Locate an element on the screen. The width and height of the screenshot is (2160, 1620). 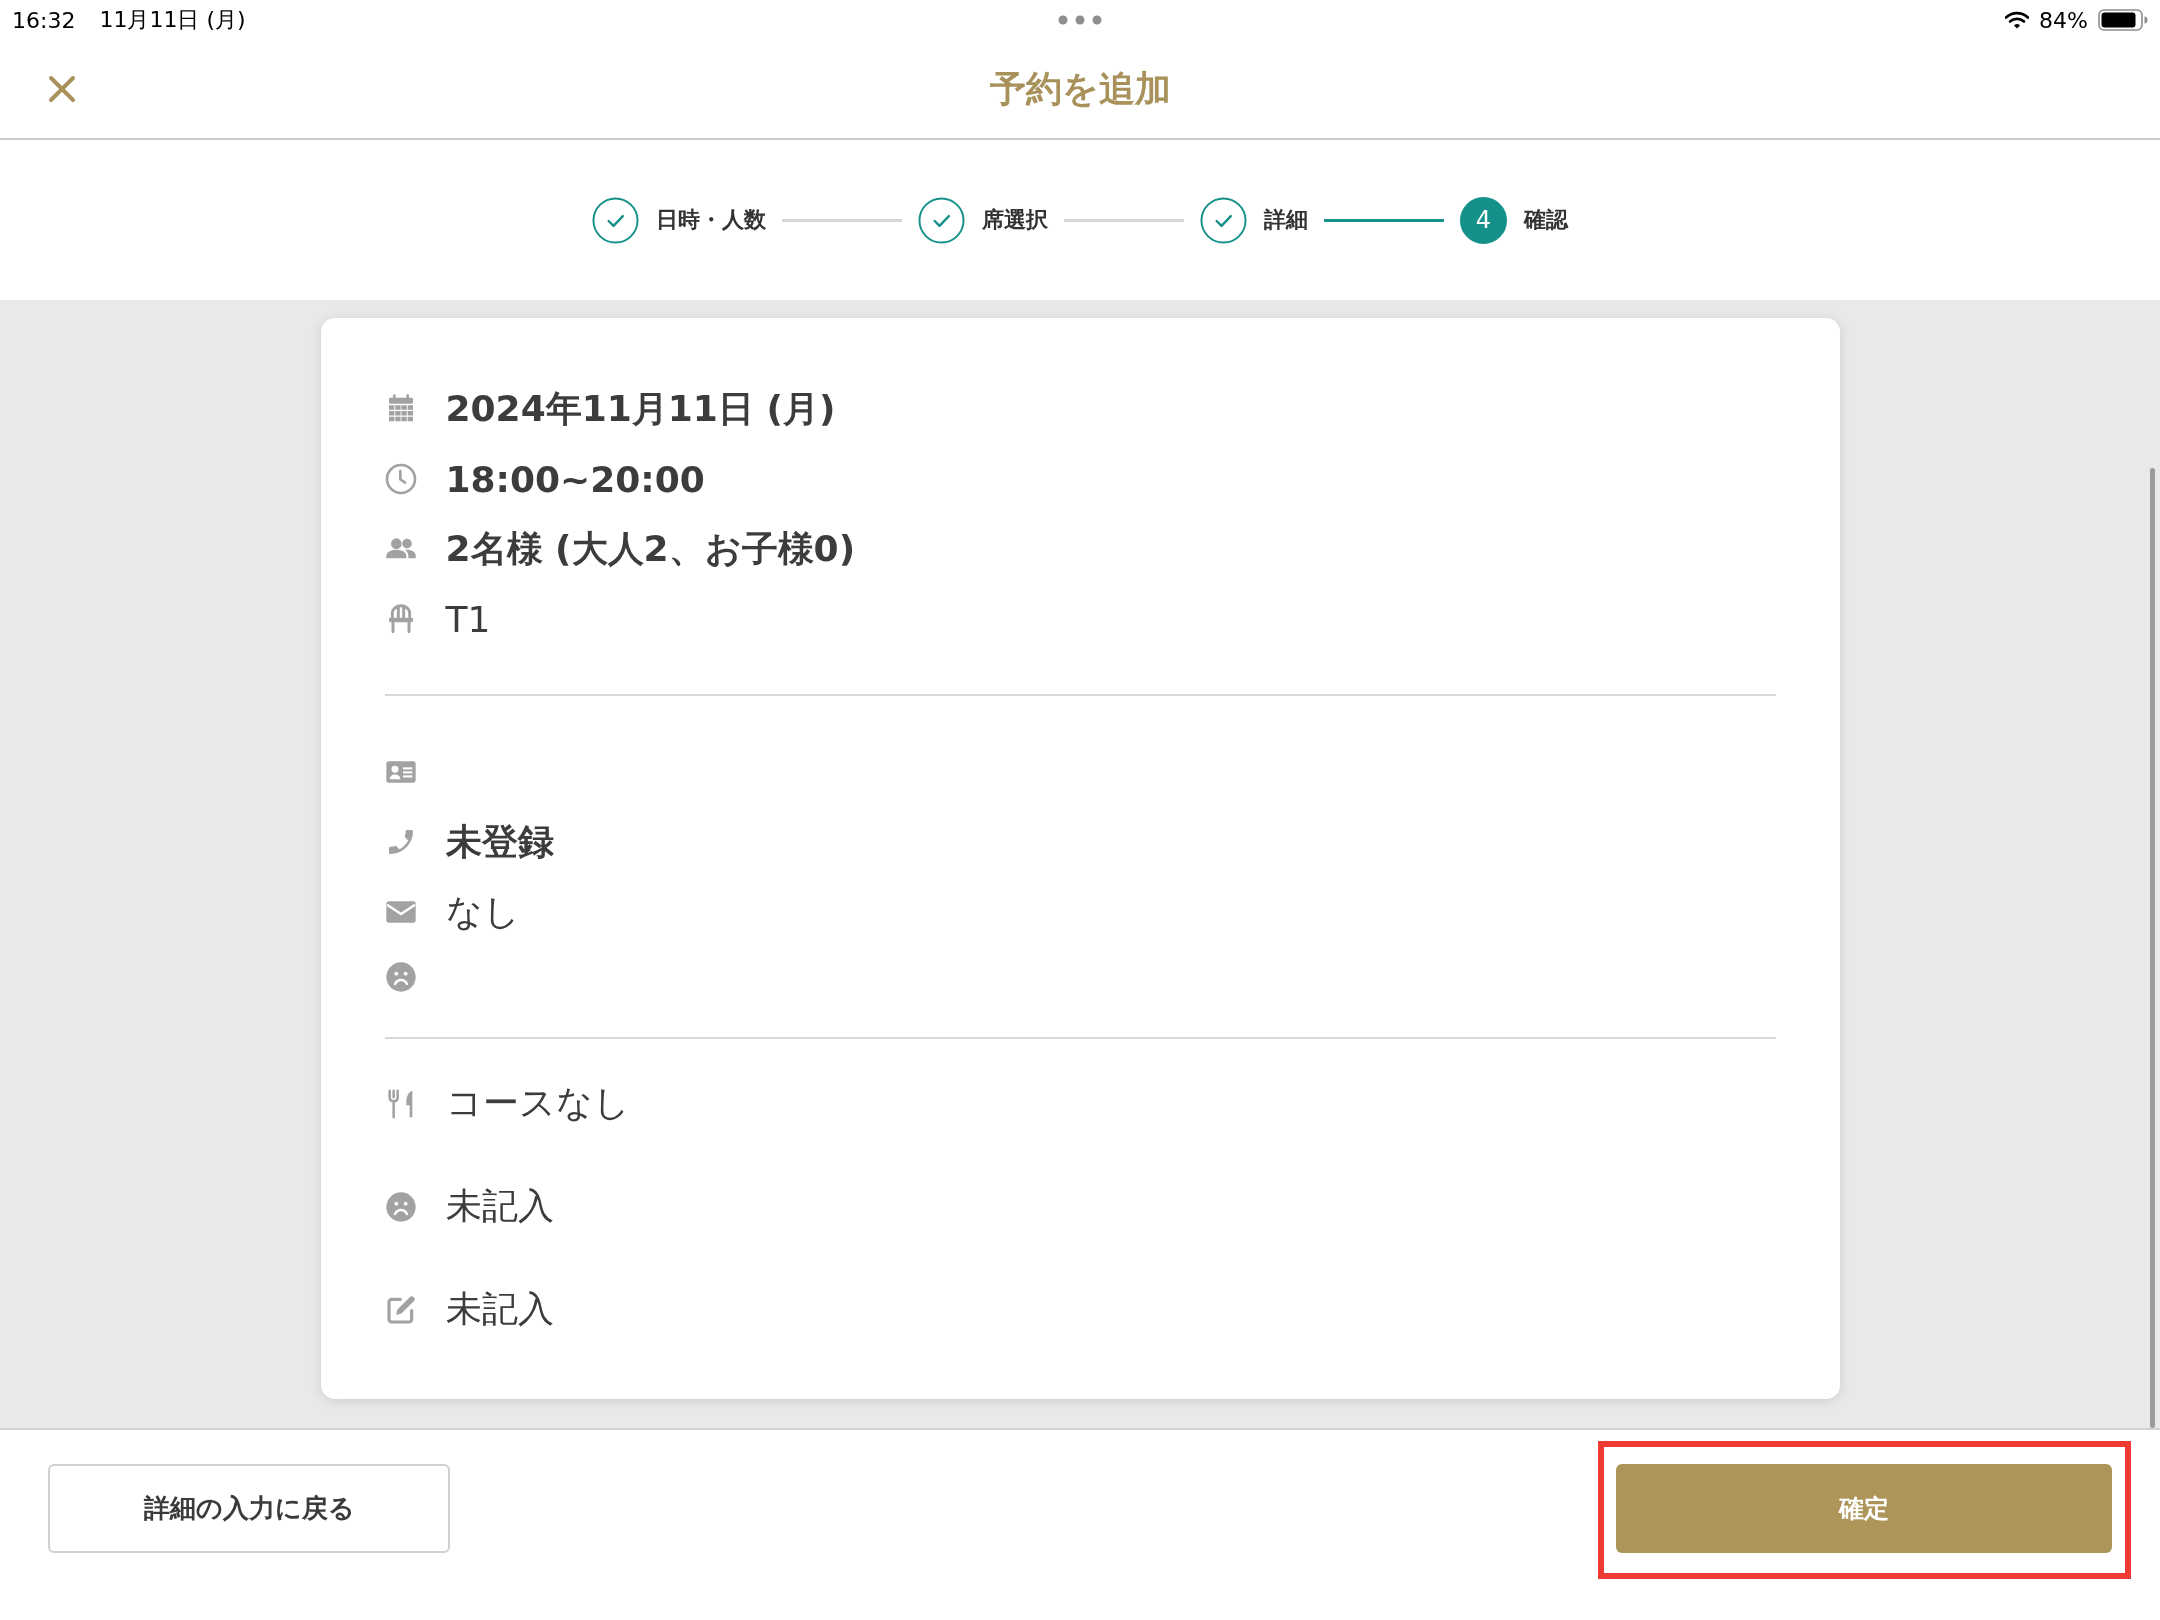
close-button is located at coordinates (62, 89).